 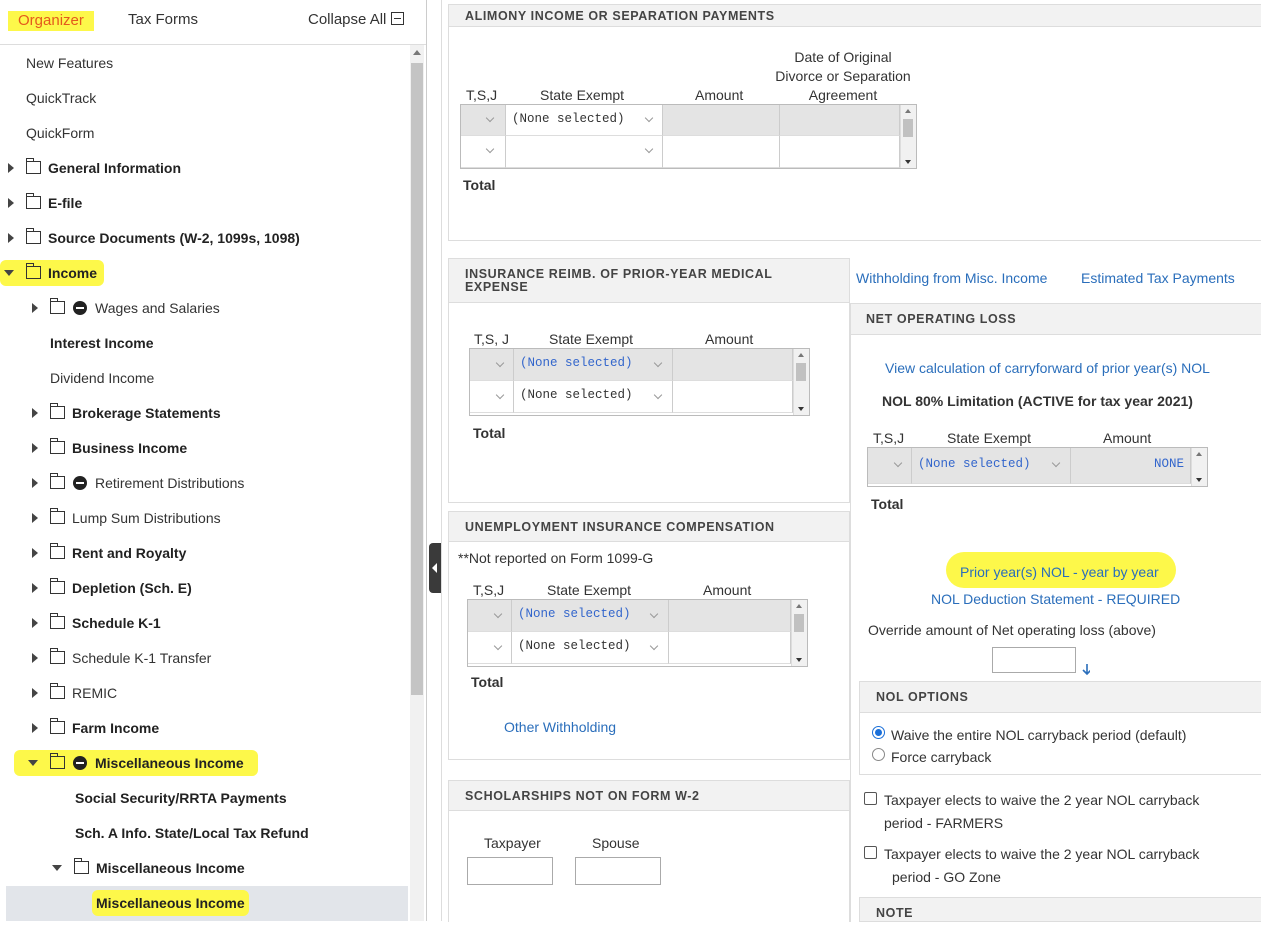 I want to click on taxpayer-scholarship-input, so click(x=510, y=871).